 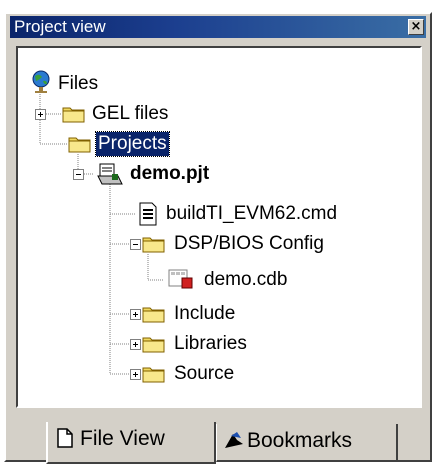 I want to click on tab-bookmarks: Bookmarks, so click(x=307, y=443).